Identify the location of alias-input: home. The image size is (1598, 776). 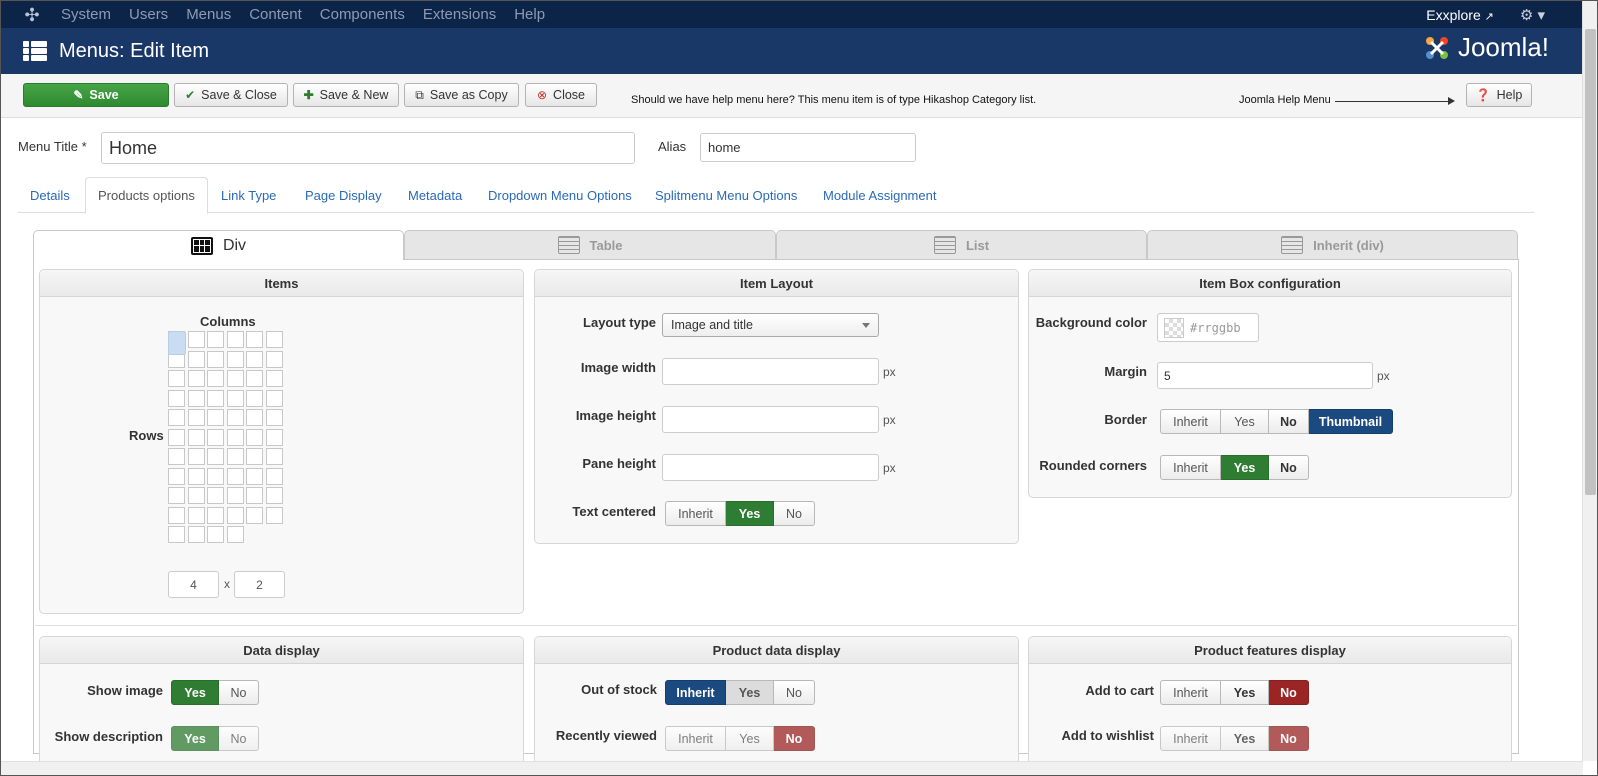
(808, 147).